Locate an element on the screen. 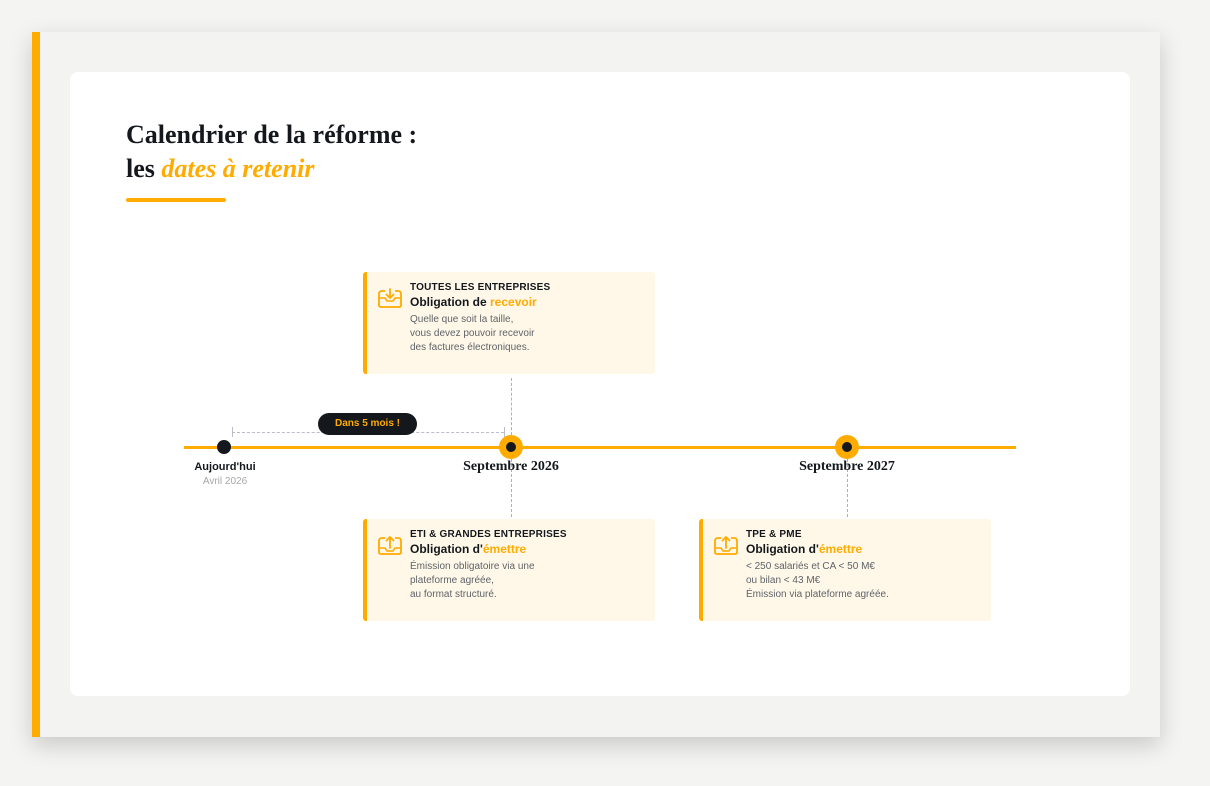  milestone-2-label: Septembre 2027 is located at coordinates (847, 466).